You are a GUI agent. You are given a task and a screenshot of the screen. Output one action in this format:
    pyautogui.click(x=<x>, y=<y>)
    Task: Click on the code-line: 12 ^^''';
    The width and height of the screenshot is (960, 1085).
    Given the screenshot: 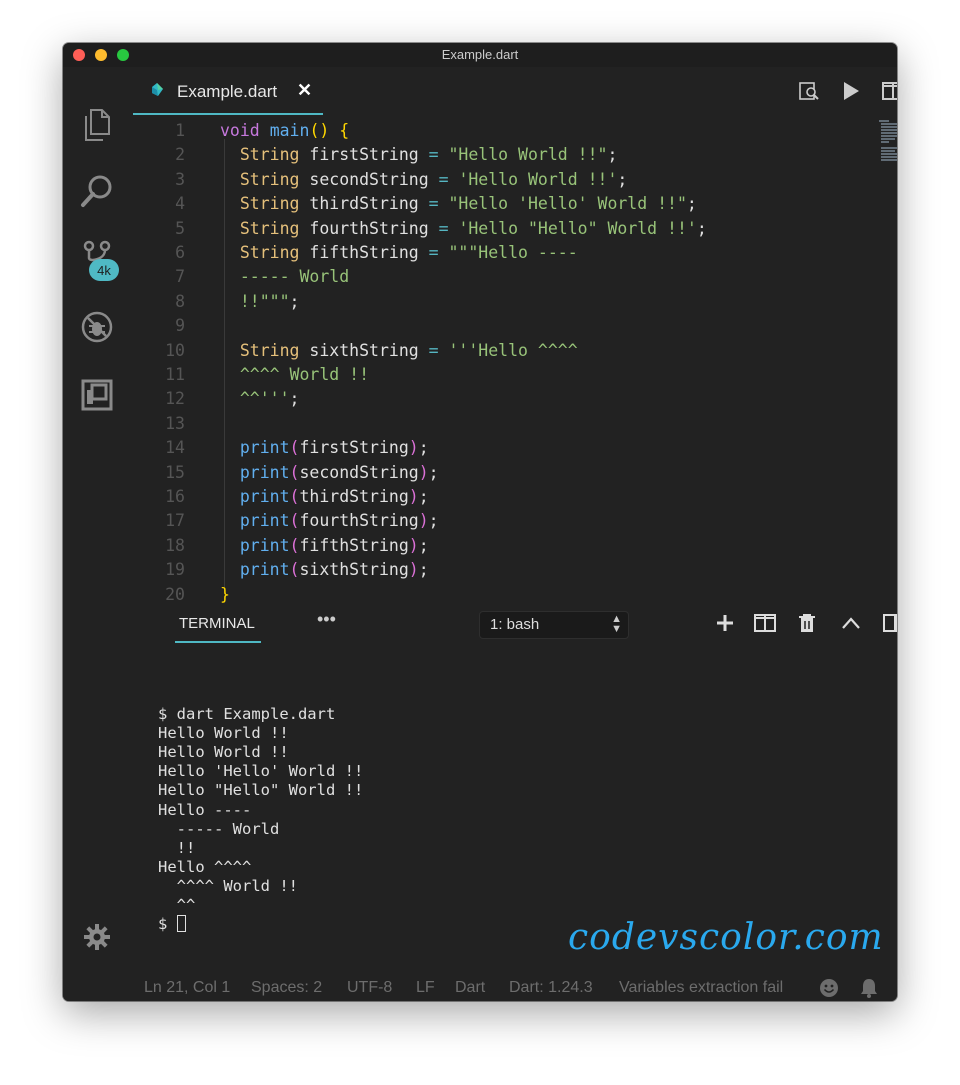 What is the action you would take?
    pyautogui.click(x=501, y=399)
    